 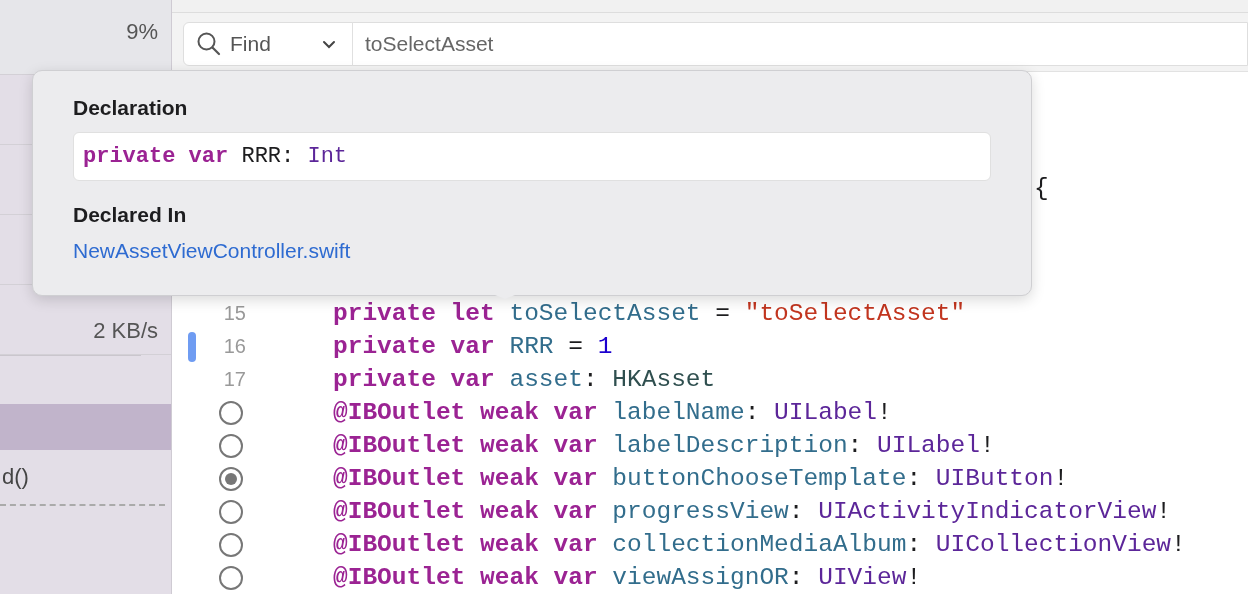 What do you see at coordinates (125, 330) in the screenshot?
I see `transfer-rate: 2 KB/s` at bounding box center [125, 330].